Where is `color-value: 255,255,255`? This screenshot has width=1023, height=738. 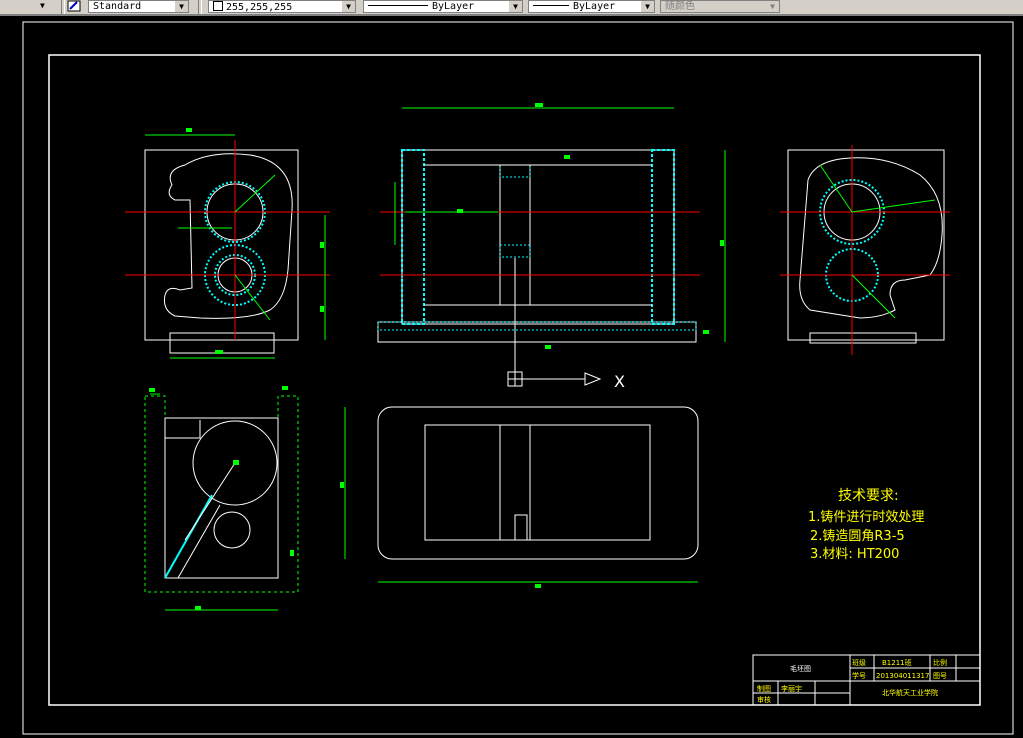
color-value: 255,255,255 is located at coordinates (259, 7).